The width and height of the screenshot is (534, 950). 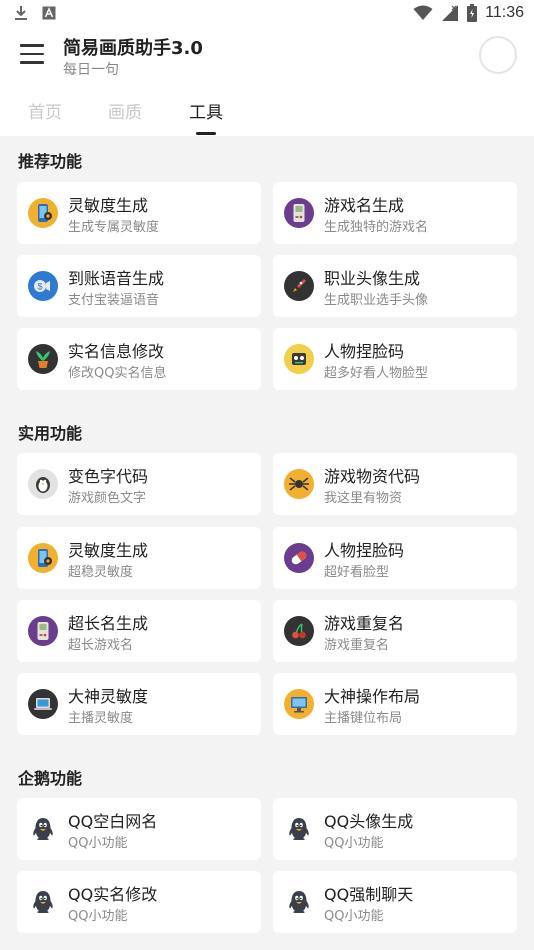 I want to click on tool-card: 游戏重复名 游戏重复名, so click(x=395, y=631).